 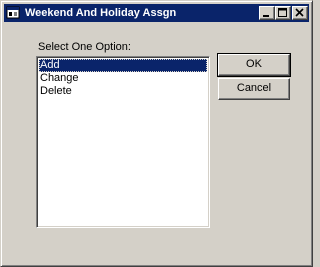 What do you see at coordinates (123, 78) in the screenshot?
I see `list-item-change: Change` at bounding box center [123, 78].